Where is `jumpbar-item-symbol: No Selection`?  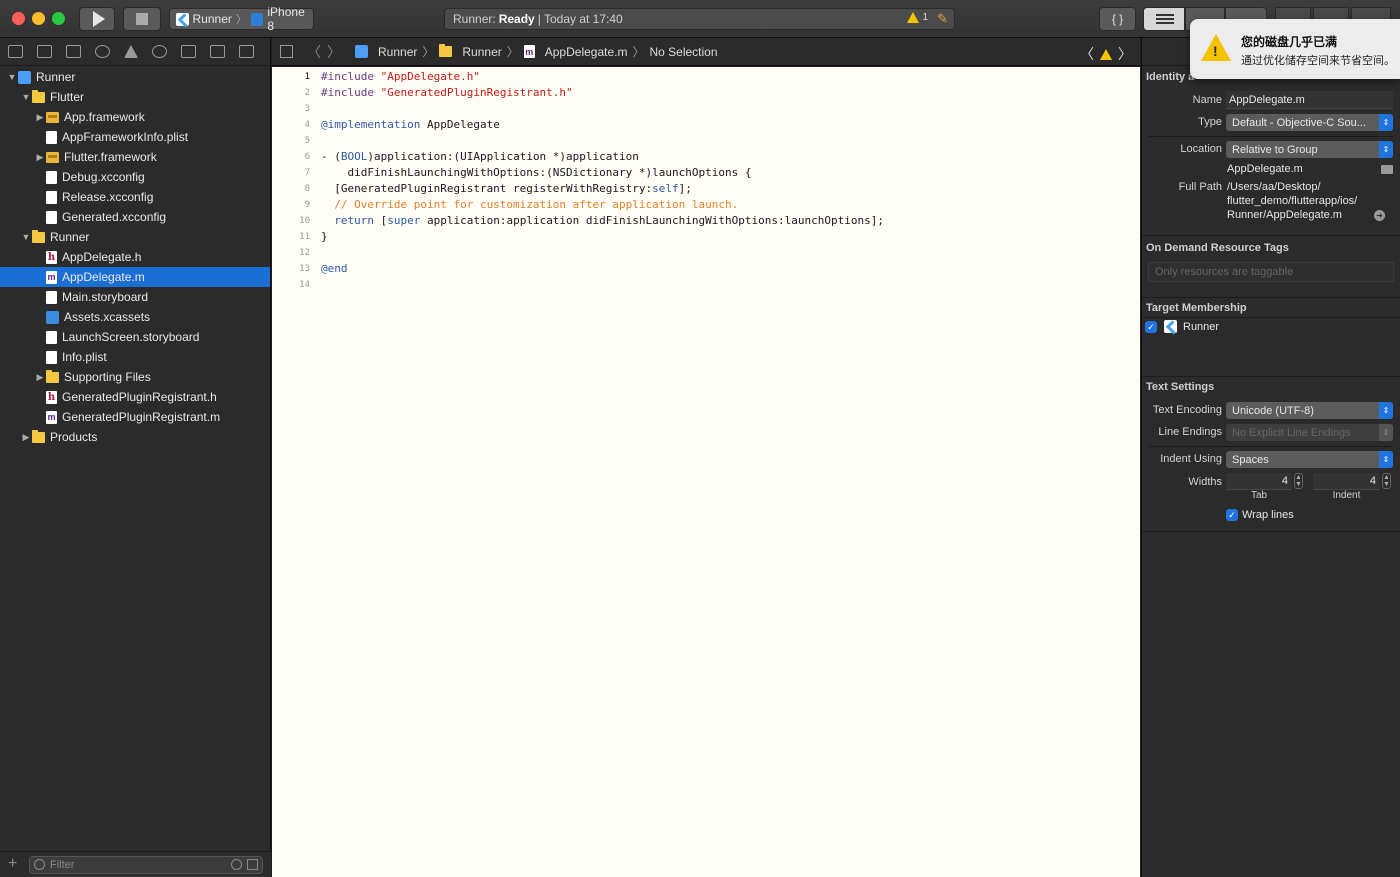 jumpbar-item-symbol: No Selection is located at coordinates (683, 52).